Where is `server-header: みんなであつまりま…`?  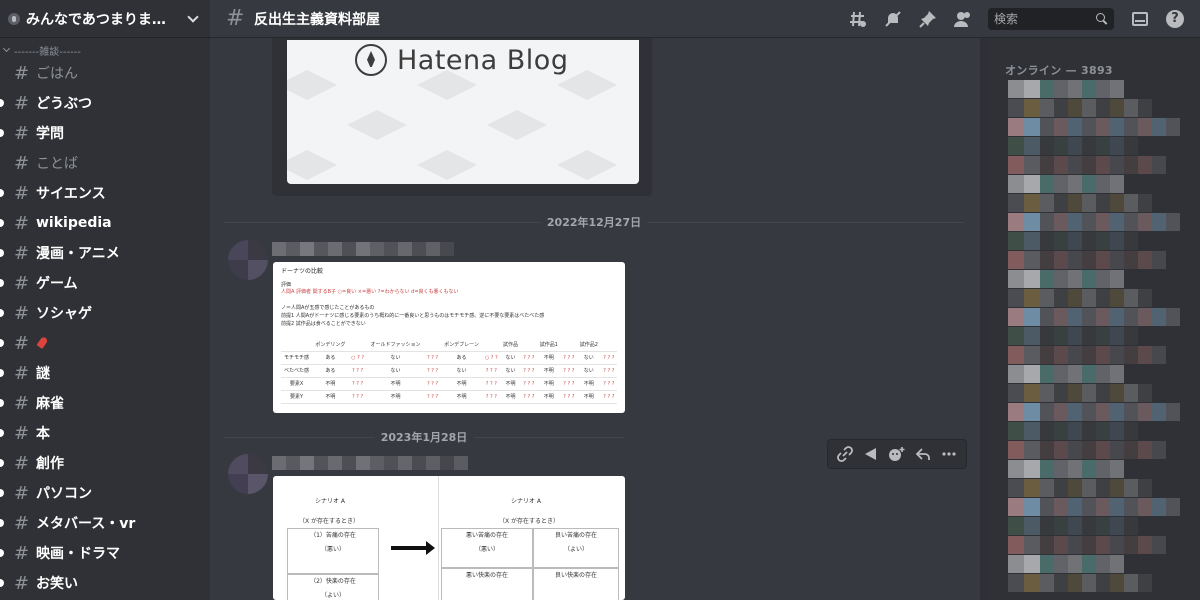
server-header: みんなであつまりま… is located at coordinates (105, 19).